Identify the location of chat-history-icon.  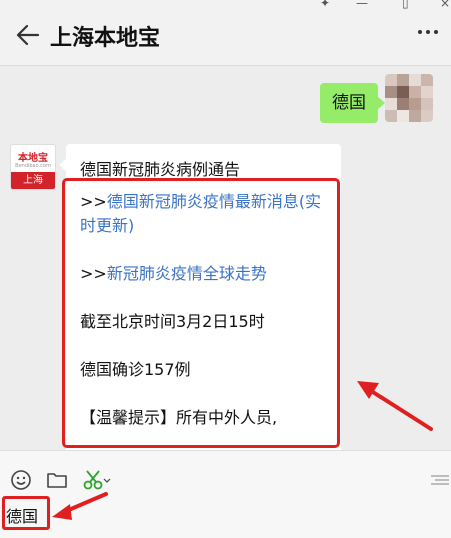
(440, 480).